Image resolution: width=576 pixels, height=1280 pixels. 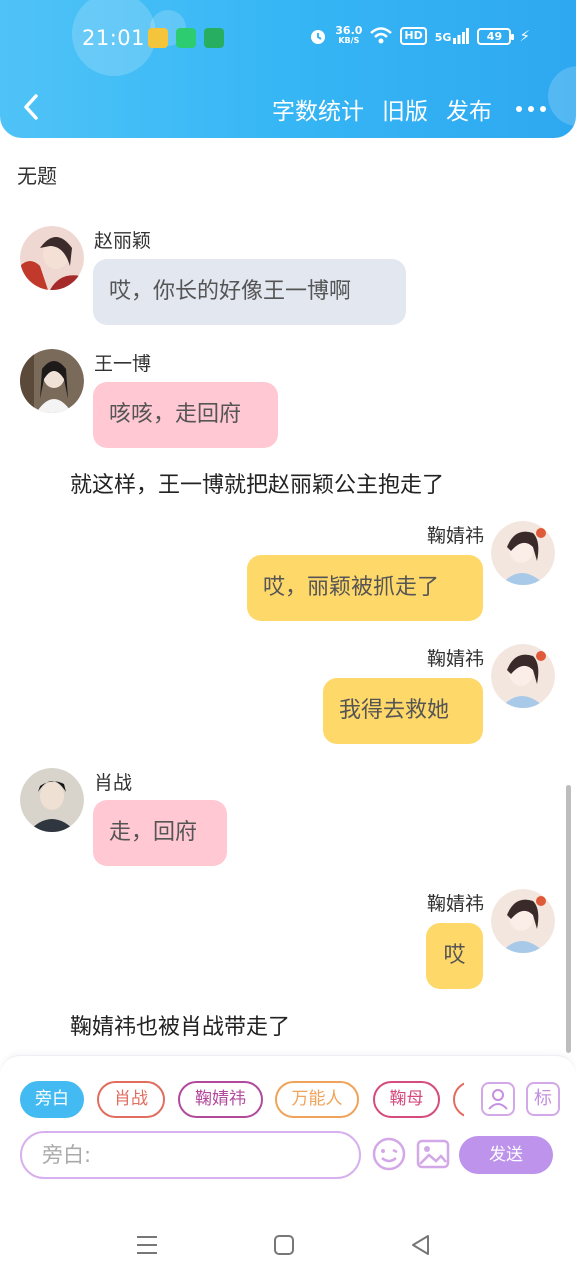 I want to click on chip-ju-mu: 鞠母, so click(x=406, y=1099).